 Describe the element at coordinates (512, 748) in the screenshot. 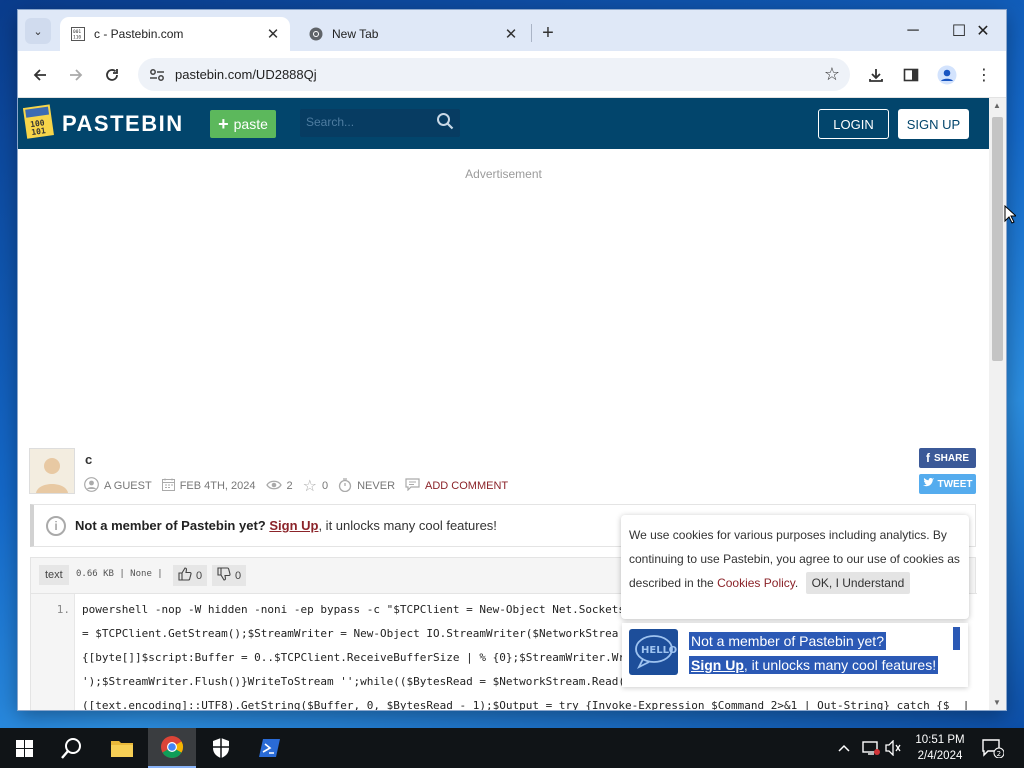

I see `windows-taskbar: 10:51 PM 2/4/2024 2` at that location.